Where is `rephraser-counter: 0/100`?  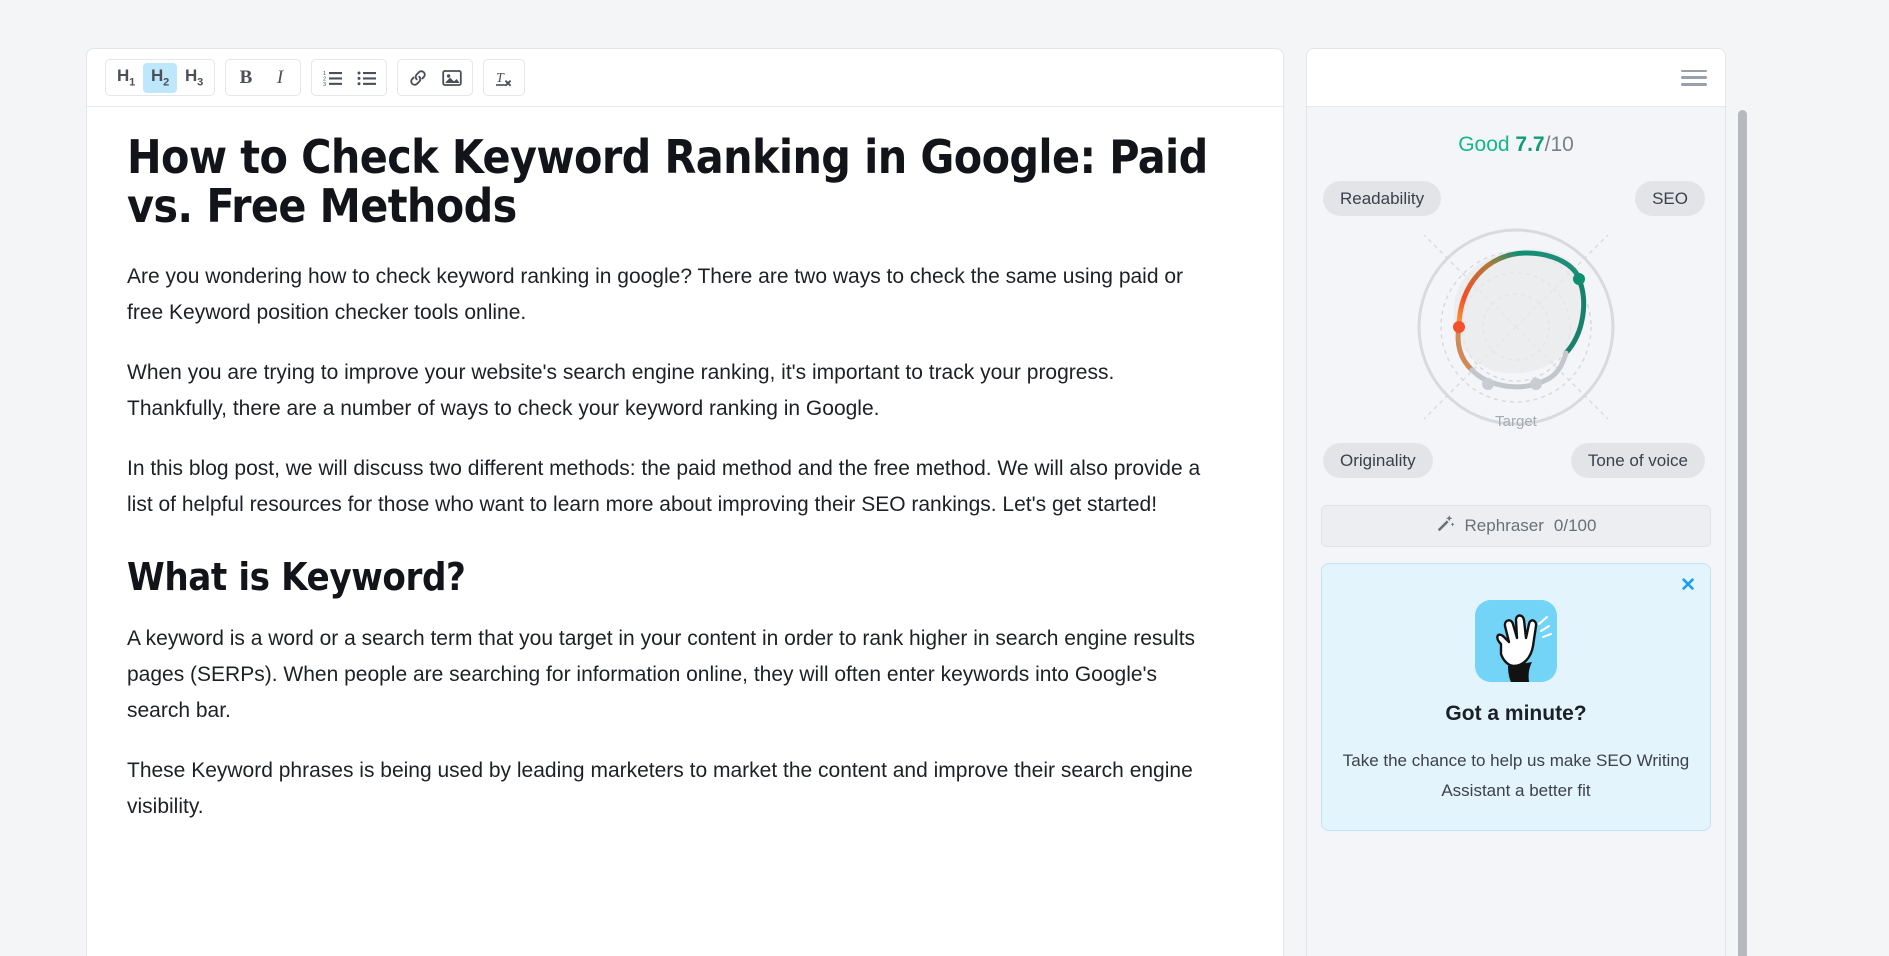
rephraser-counter: 0/100 is located at coordinates (1575, 525).